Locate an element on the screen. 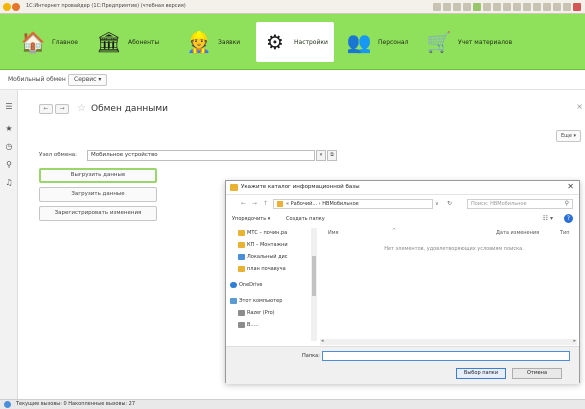  star-icon: ☆ is located at coordinates (81, 108).